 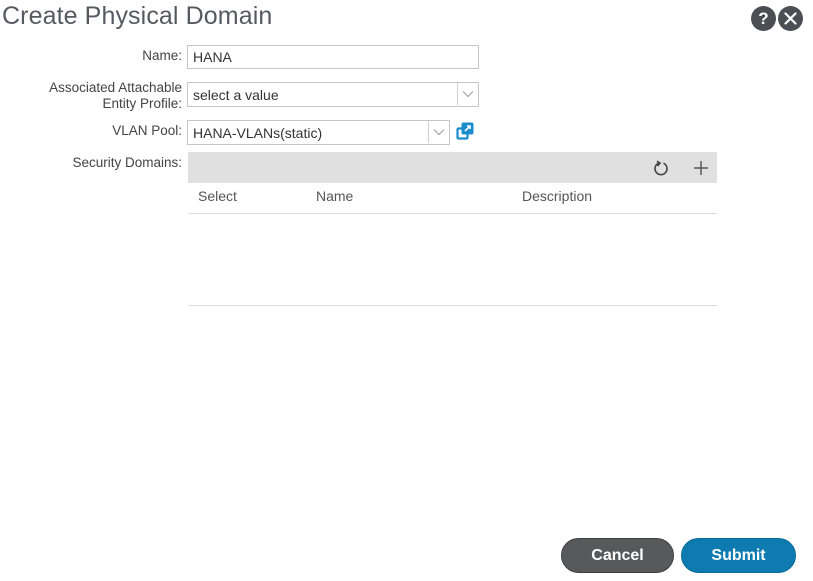 I want to click on column-header-select: Select, so click(x=217, y=196).